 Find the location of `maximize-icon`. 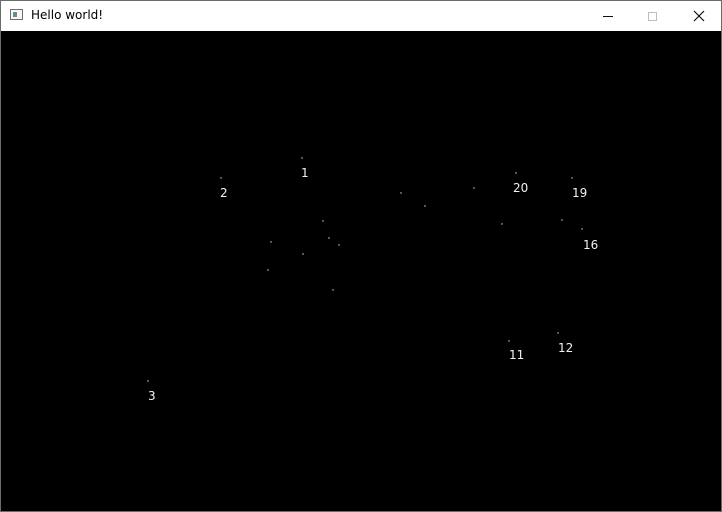

maximize-icon is located at coordinates (652, 16).